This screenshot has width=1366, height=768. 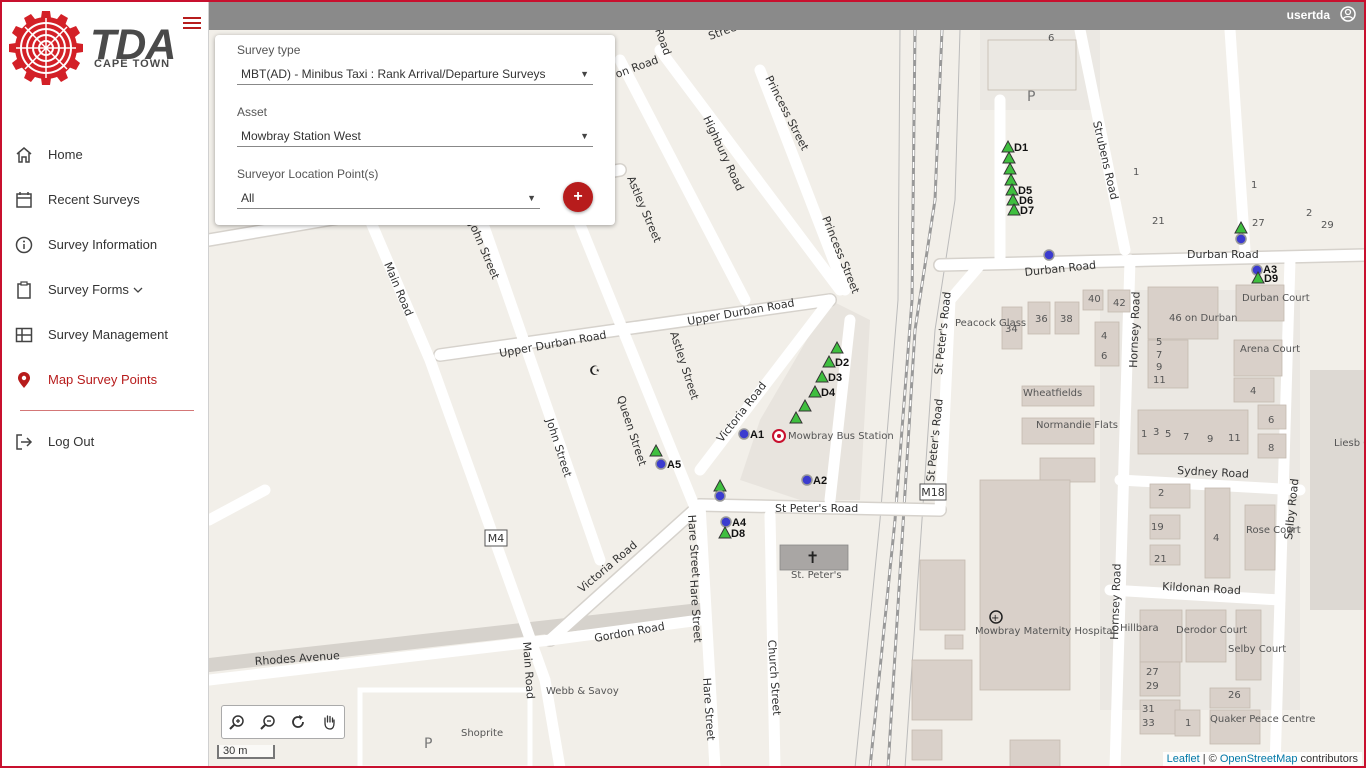 I want to click on zoom-out-icon, so click(x=267, y=722).